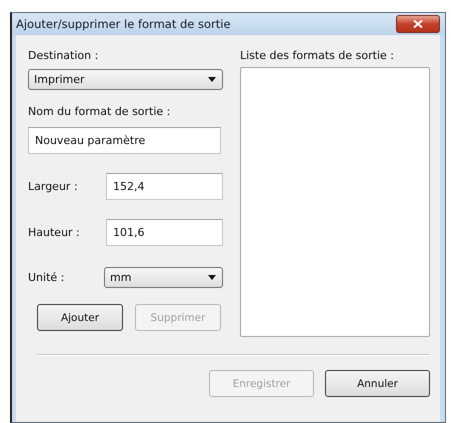  What do you see at coordinates (64, 56) in the screenshot?
I see `field-label: Destination :` at bounding box center [64, 56].